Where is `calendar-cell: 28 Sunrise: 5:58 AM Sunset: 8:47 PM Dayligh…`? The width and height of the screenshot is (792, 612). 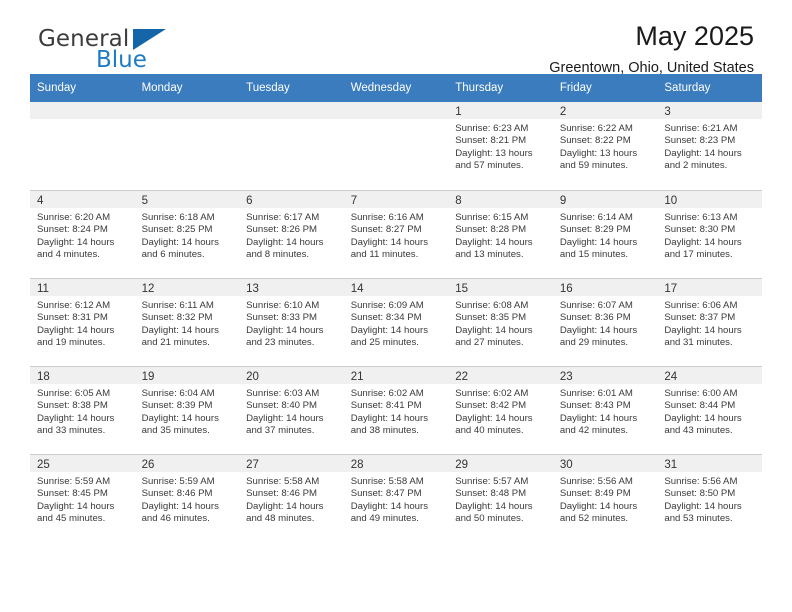 calendar-cell: 28 Sunrise: 5:58 AM Sunset: 8:47 PM Dayligh… is located at coordinates (396, 498).